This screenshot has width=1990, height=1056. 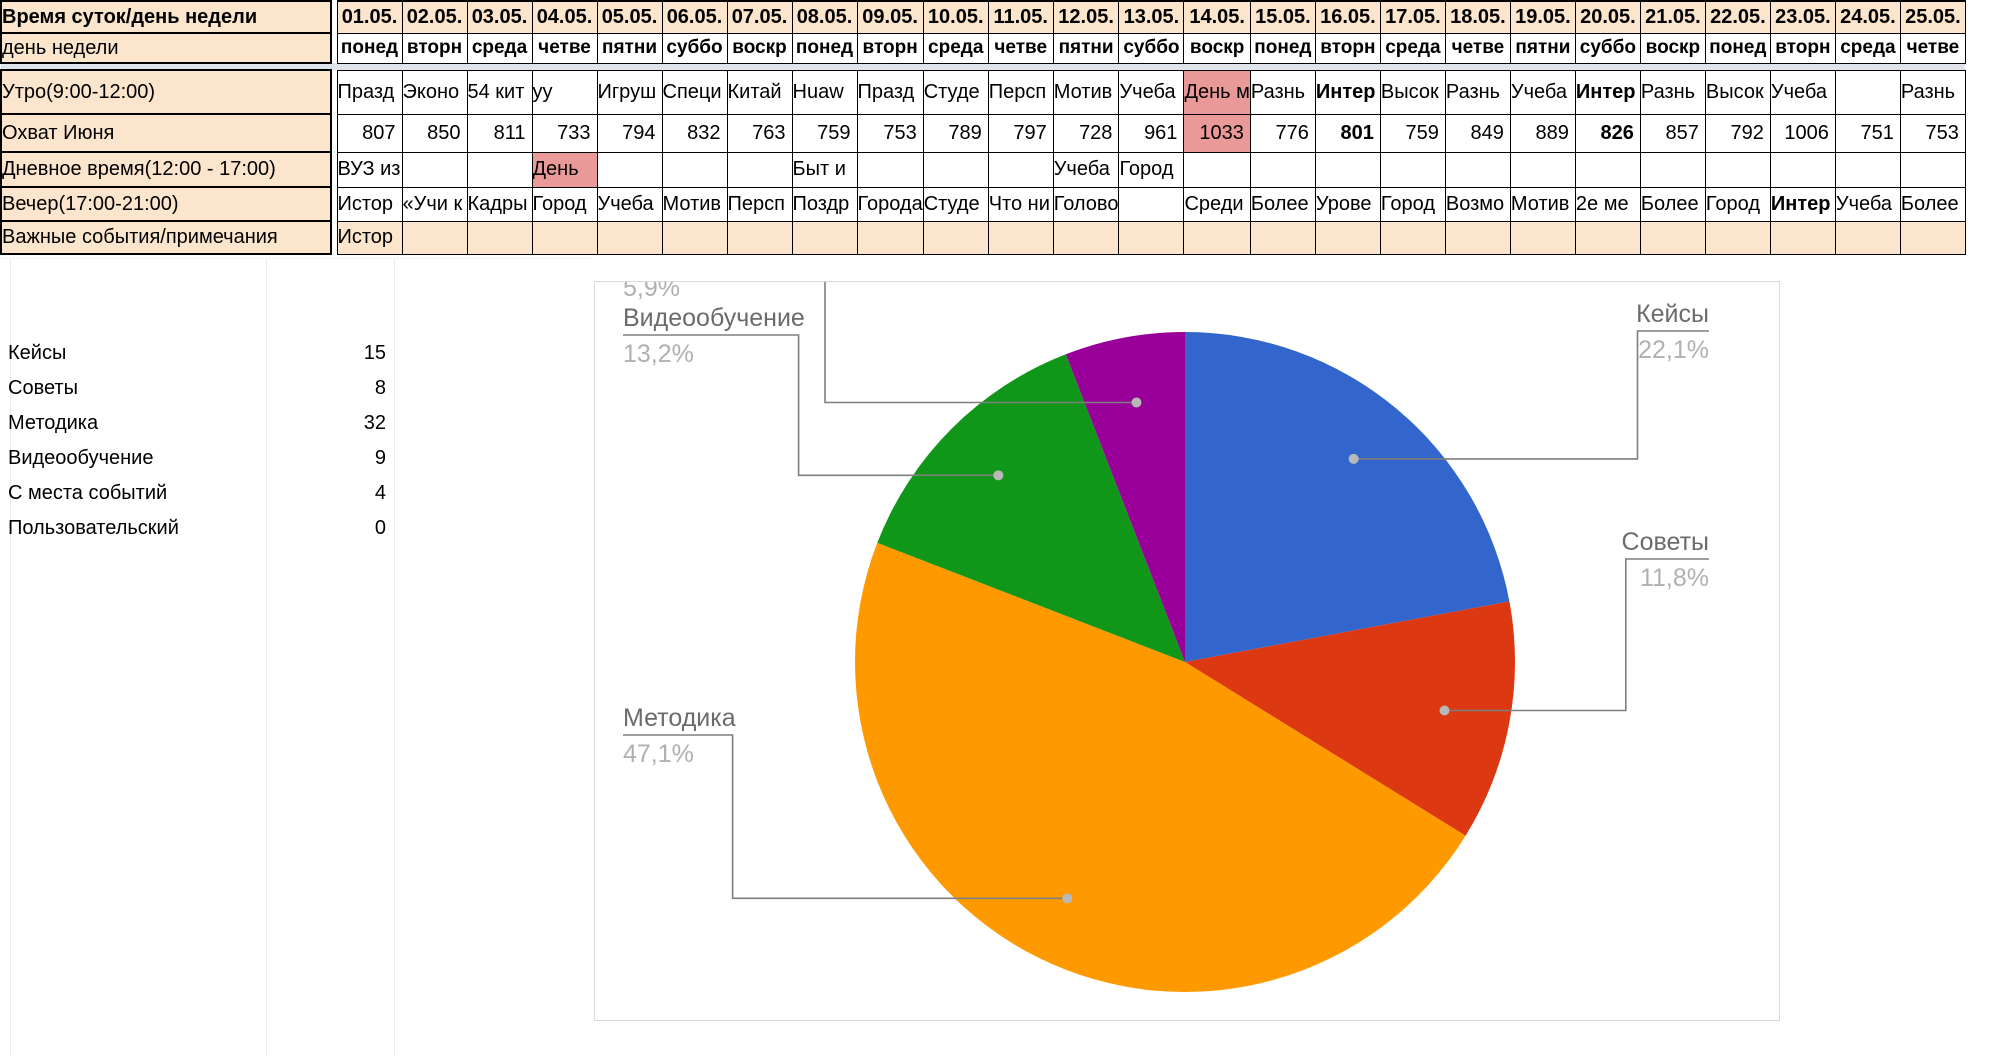 I want to click on evening-cell: Учеба, so click(x=1867, y=204).